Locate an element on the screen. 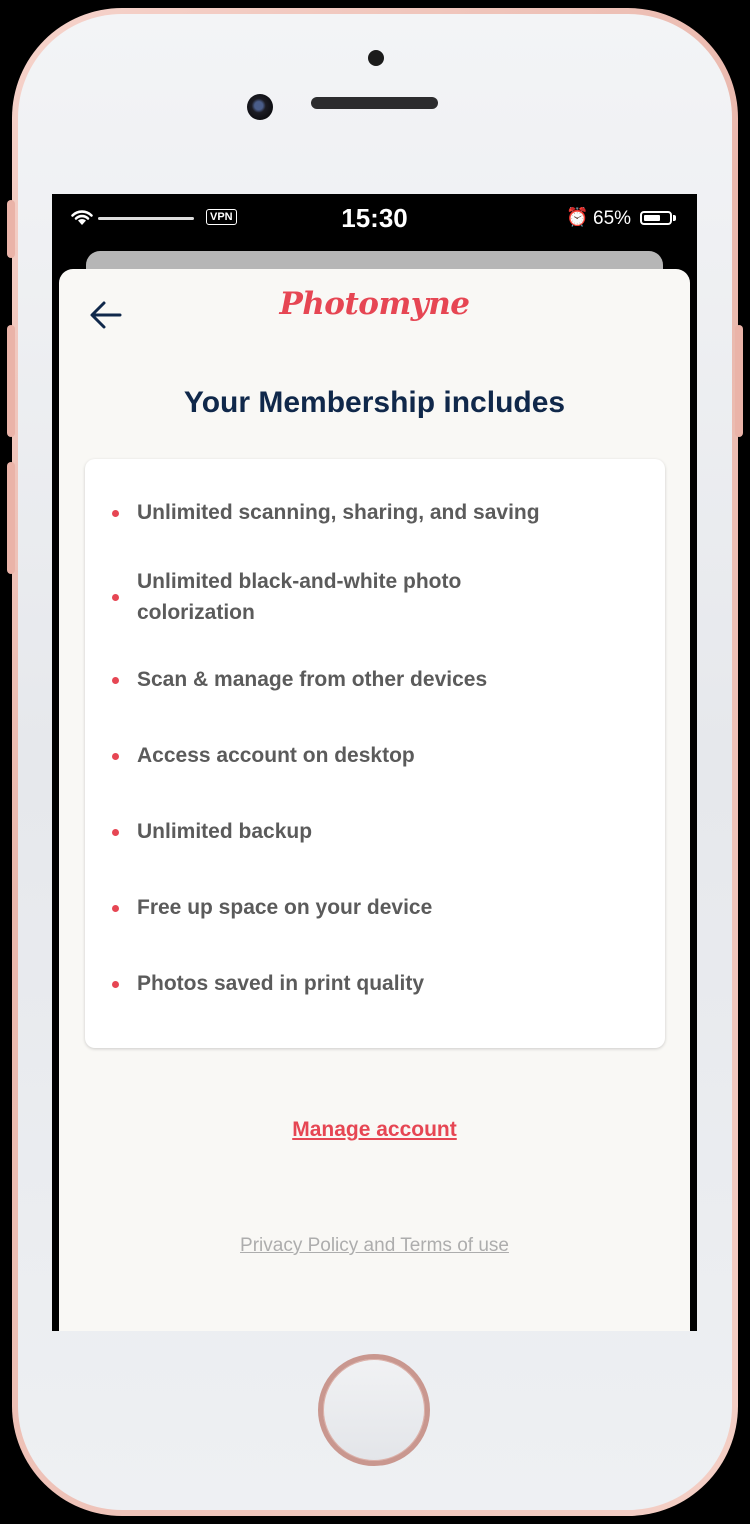 This screenshot has width=750, height=1524. volume-down-button is located at coordinates (11, 518).